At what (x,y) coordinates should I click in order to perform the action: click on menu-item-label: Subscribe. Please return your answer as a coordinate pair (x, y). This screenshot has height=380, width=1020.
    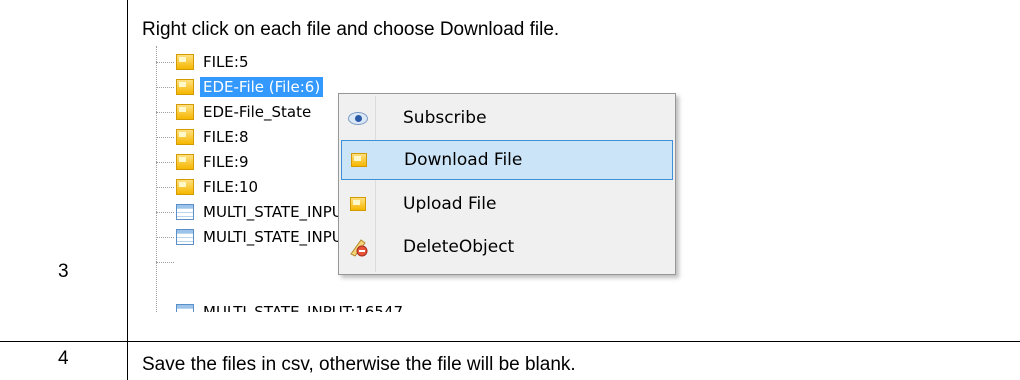
    Looking at the image, I should click on (445, 118).